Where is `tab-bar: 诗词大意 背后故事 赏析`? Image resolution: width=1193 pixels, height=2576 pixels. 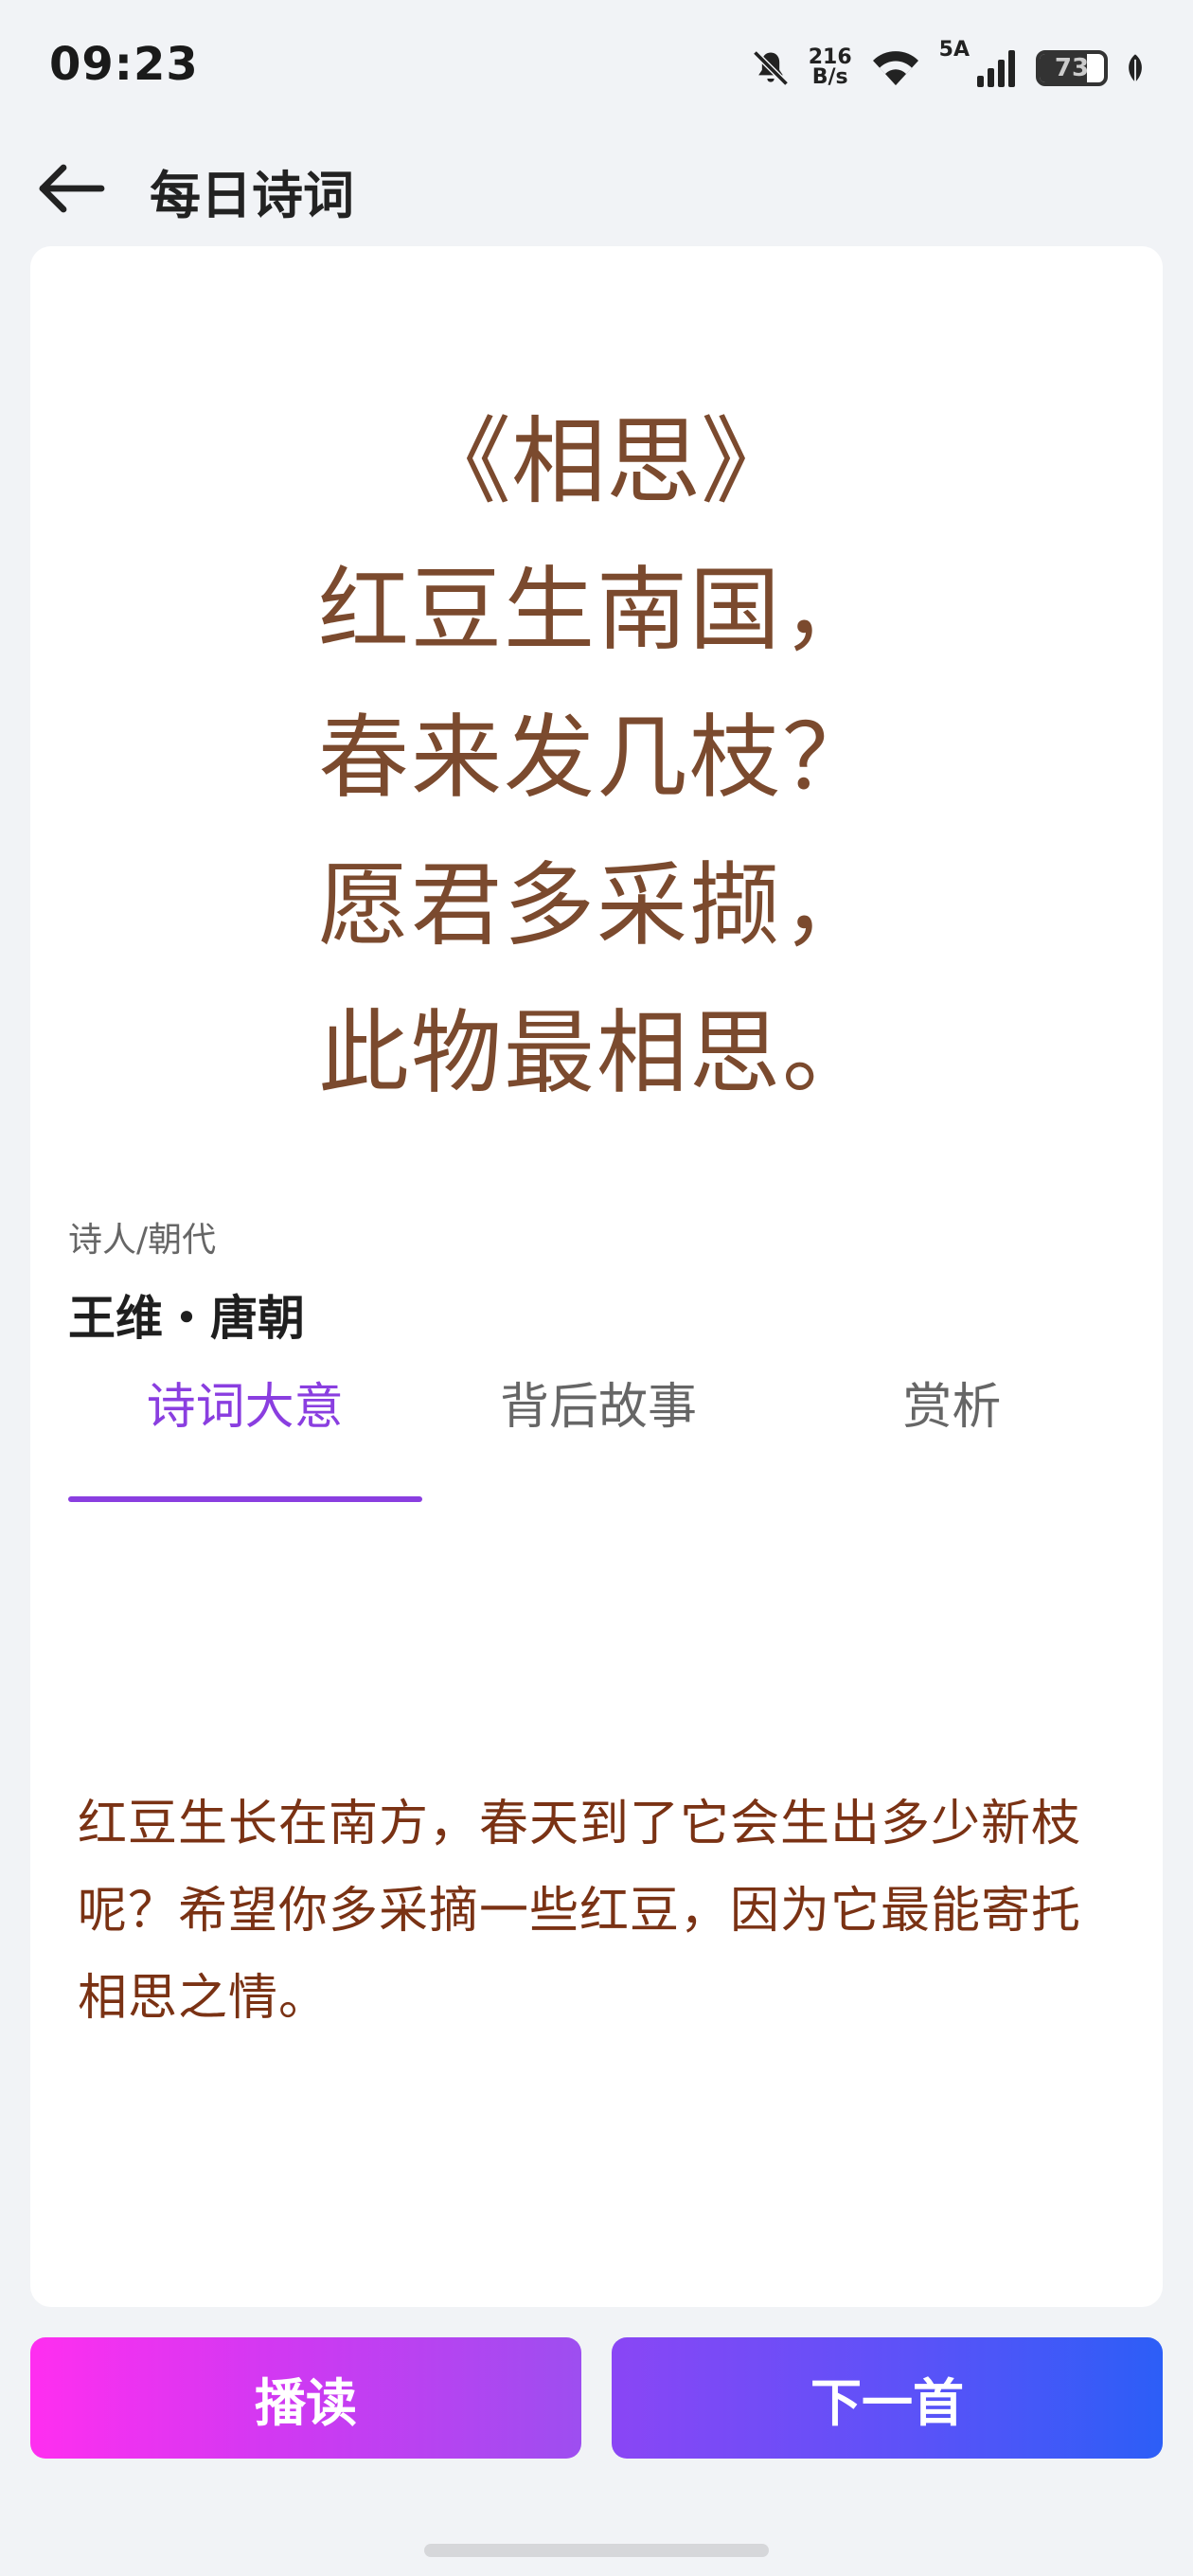 tab-bar: 诗词大意 背后故事 赏析 is located at coordinates (598, 1411).